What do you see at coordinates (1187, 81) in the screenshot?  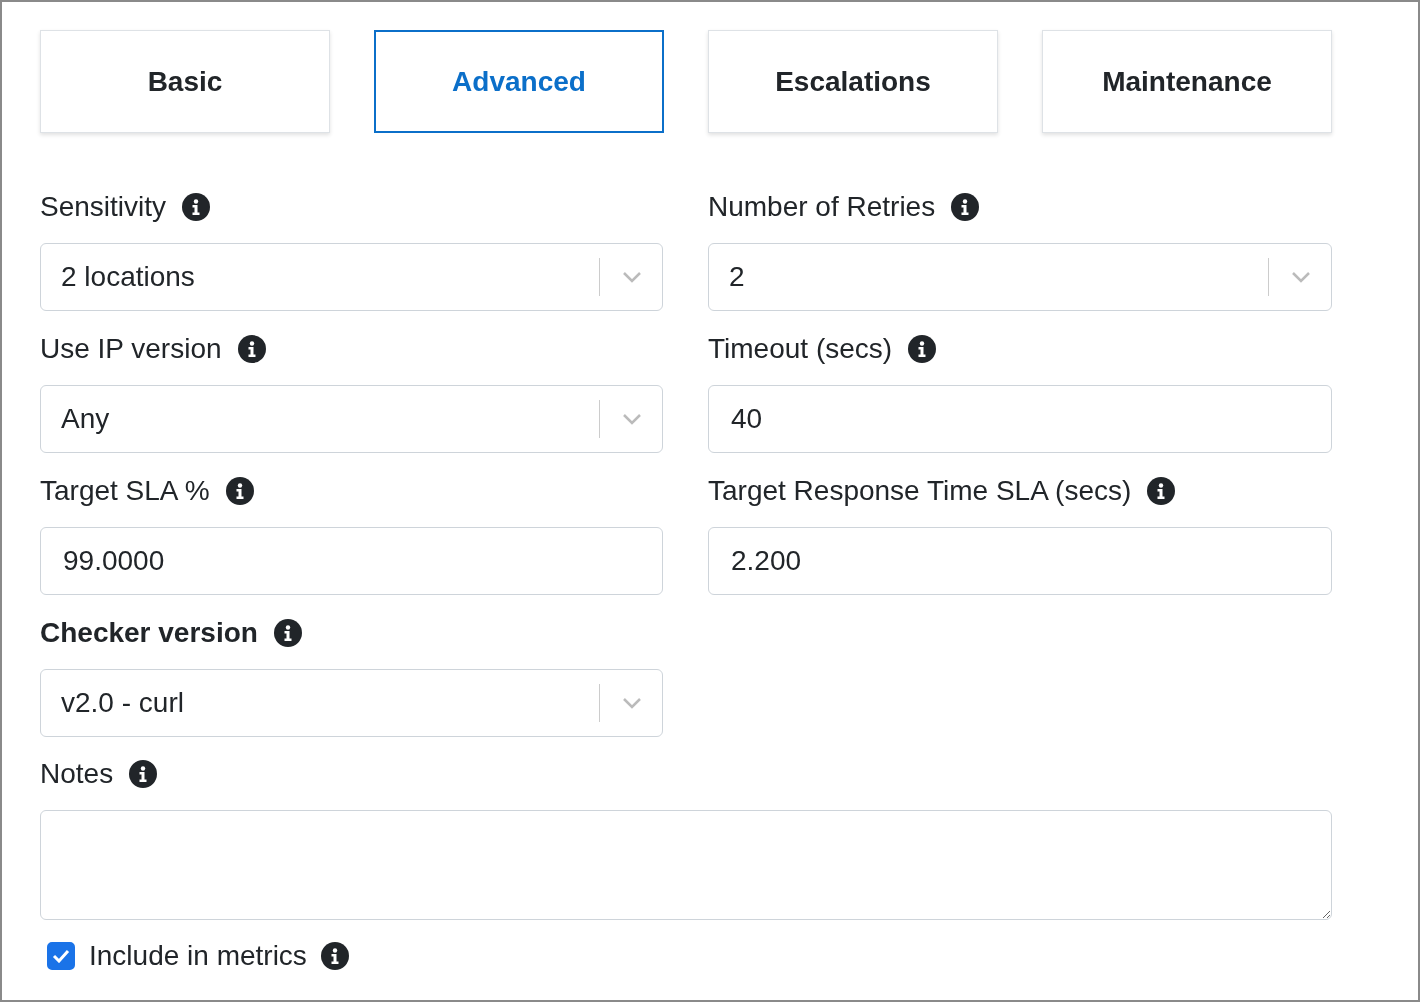 I see `tab: Maintenance` at bounding box center [1187, 81].